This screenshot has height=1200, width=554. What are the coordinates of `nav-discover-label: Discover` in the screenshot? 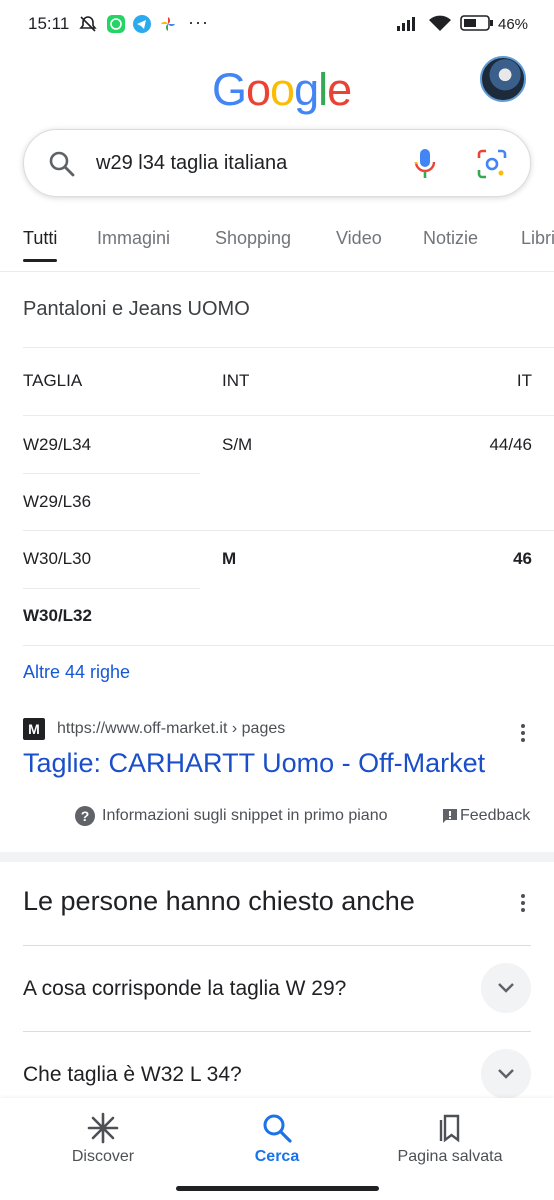 It's located at (103, 1156).